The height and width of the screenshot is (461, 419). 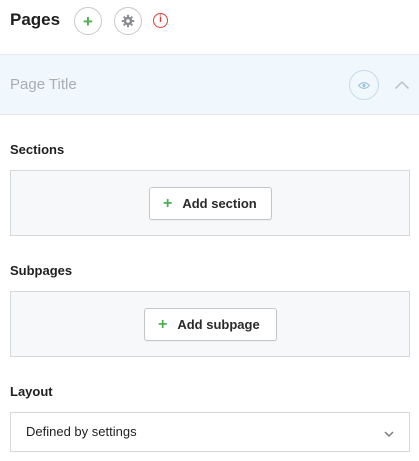 I want to click on layout-selected-value: Defined by settings, so click(x=81, y=431).